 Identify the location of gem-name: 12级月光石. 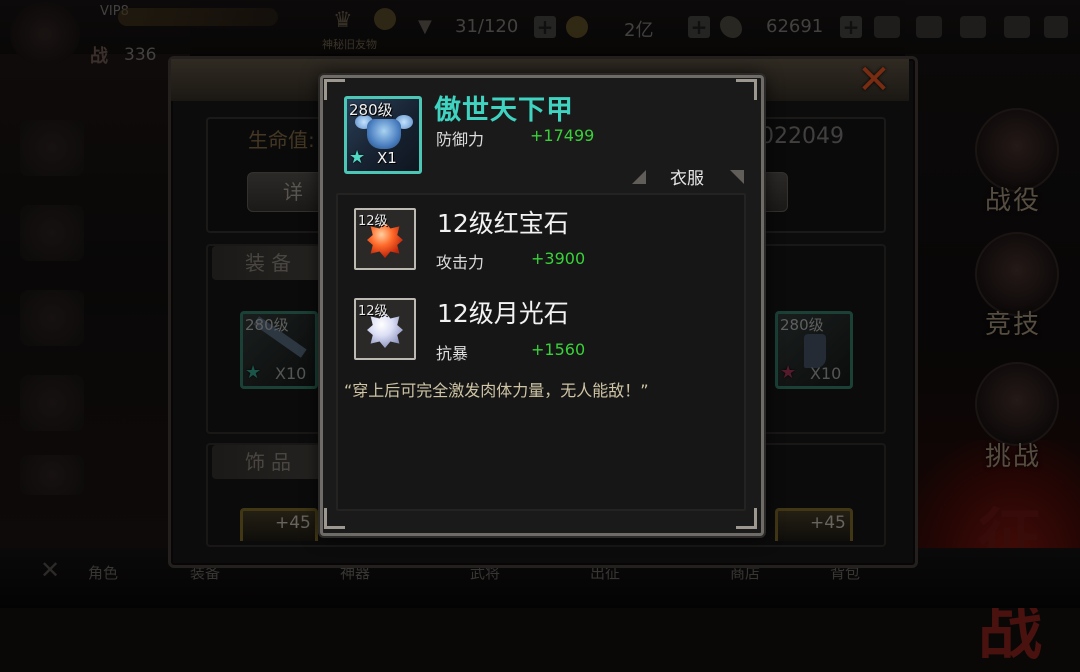
(503, 313).